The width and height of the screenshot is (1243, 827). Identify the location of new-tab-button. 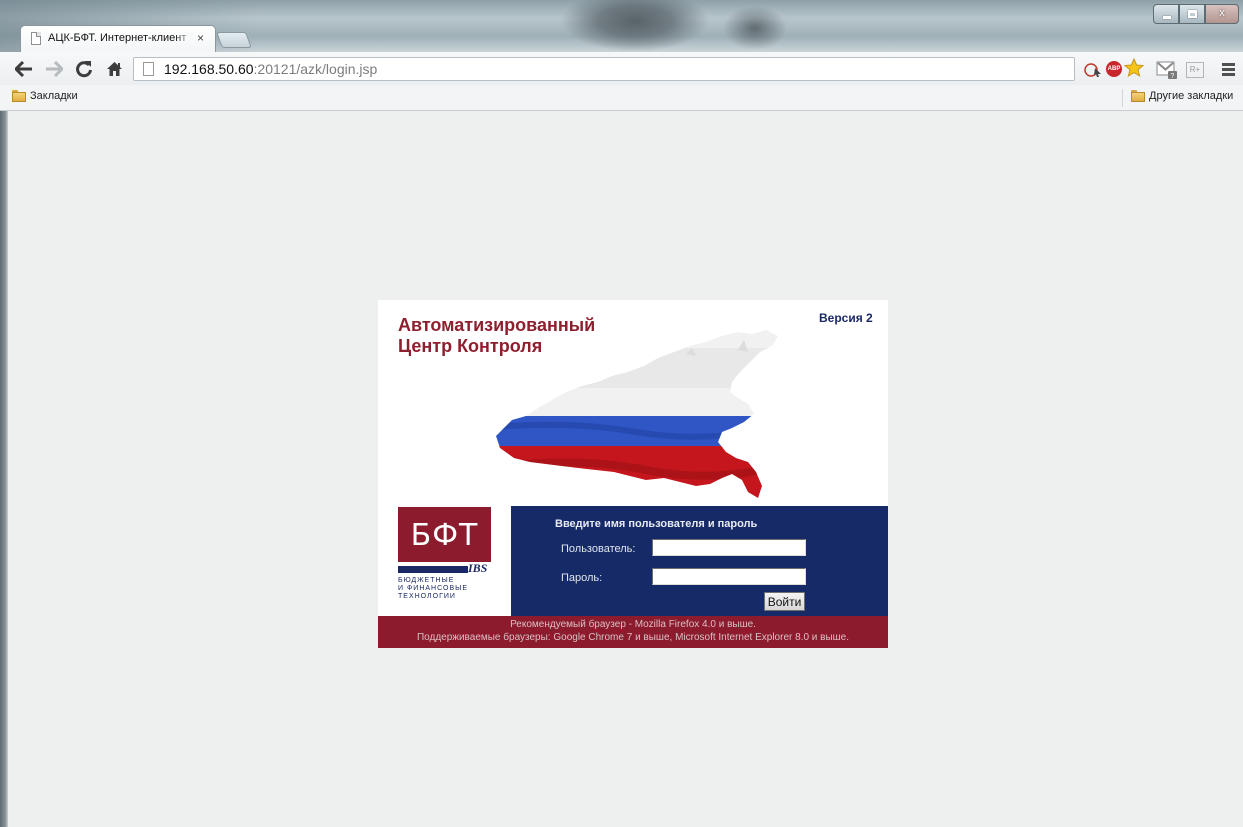
(234, 40).